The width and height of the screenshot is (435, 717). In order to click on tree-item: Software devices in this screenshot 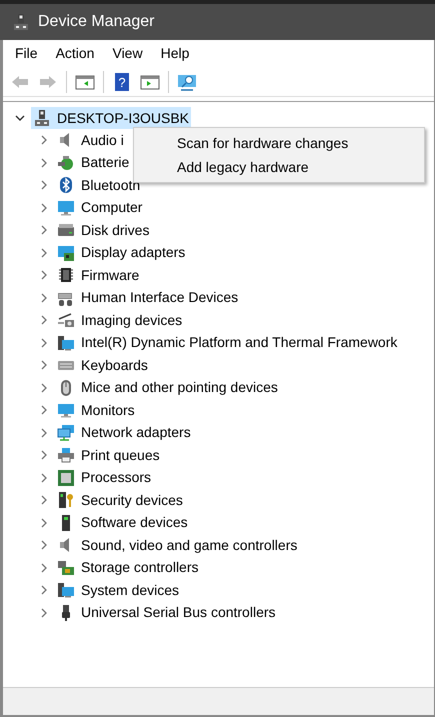, I will do `click(122, 523)`.